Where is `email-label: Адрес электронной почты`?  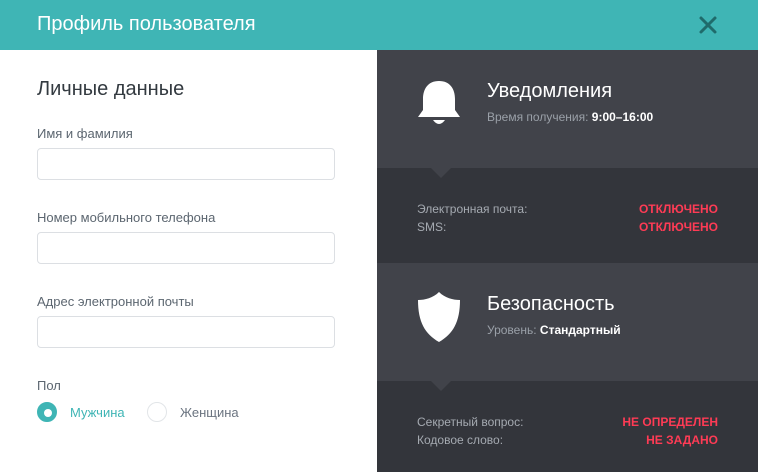 email-label: Адрес электронной почты is located at coordinates (115, 301).